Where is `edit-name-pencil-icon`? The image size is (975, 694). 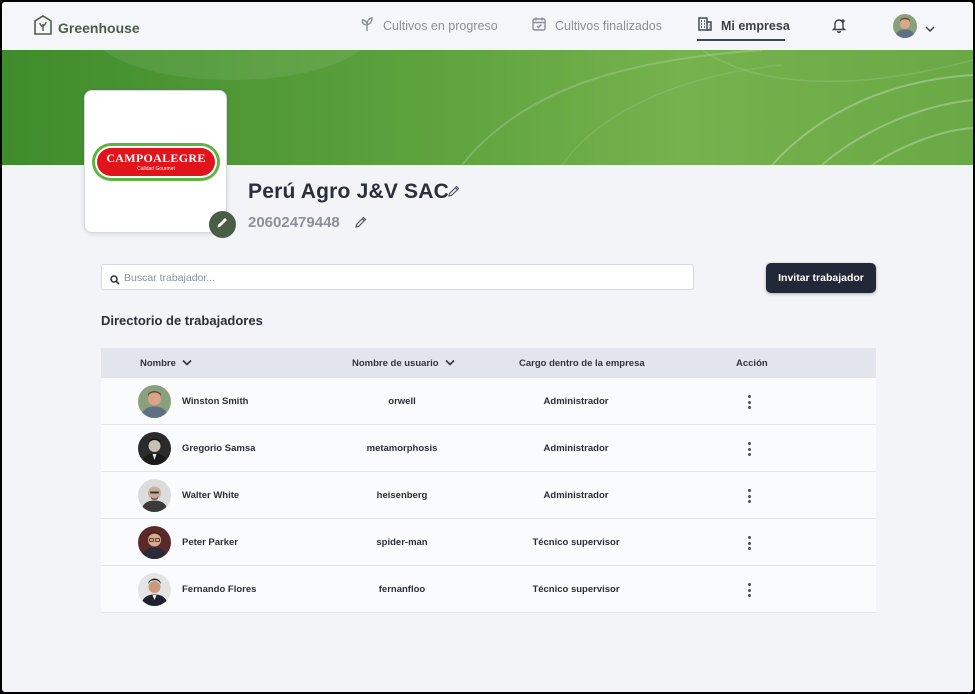 edit-name-pencil-icon is located at coordinates (454, 193).